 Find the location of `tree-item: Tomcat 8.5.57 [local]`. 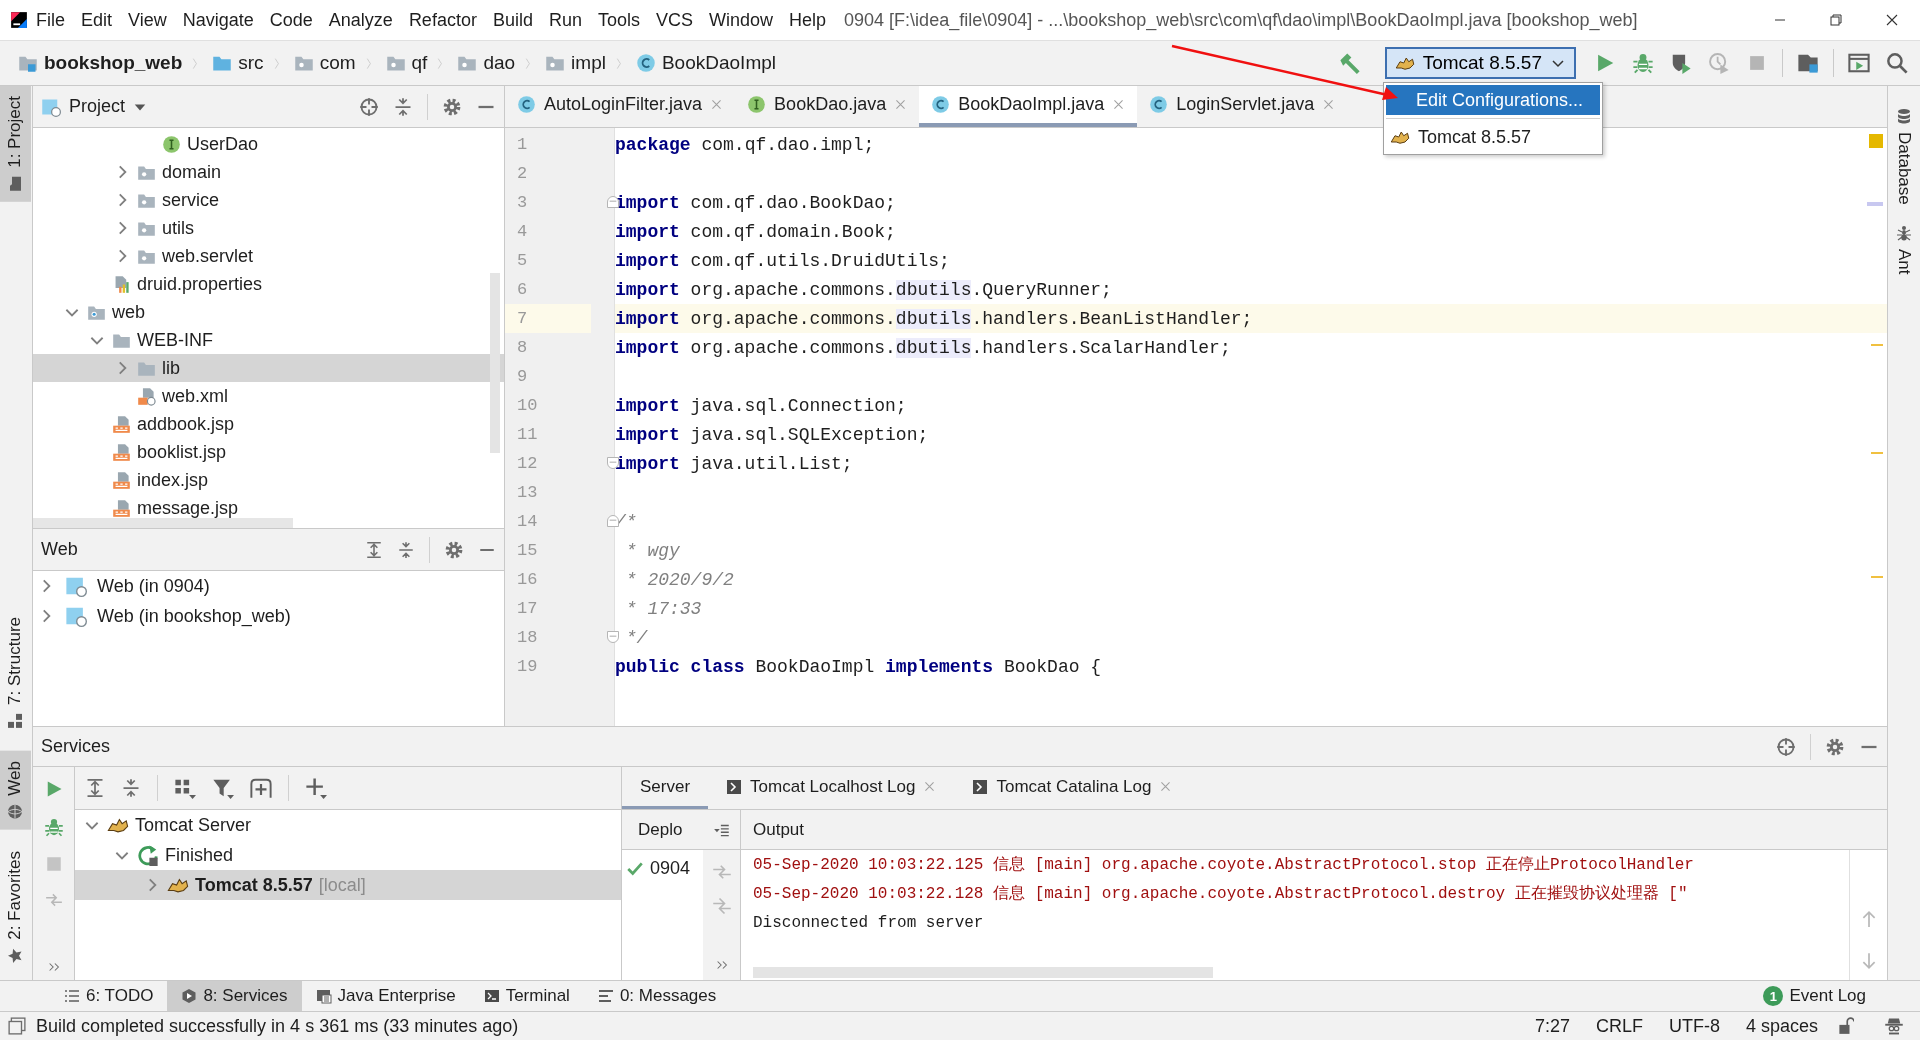

tree-item: Tomcat 8.5.57 [local] is located at coordinates (348, 885).